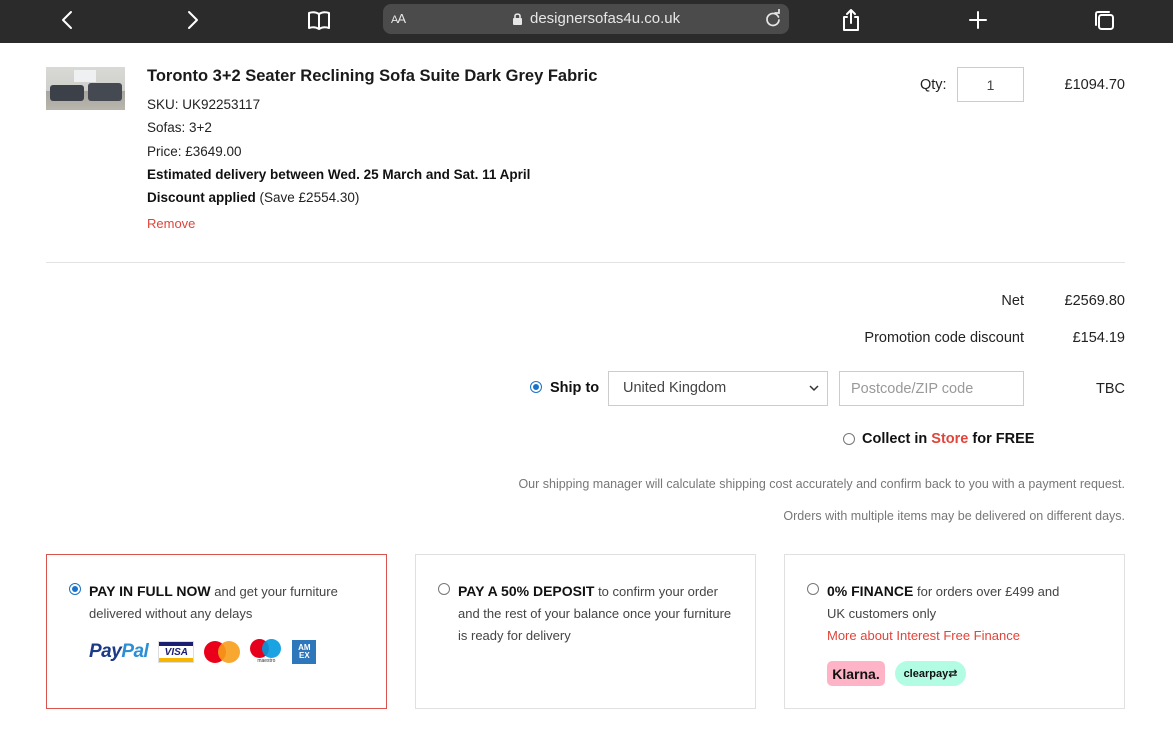  I want to click on back-button, so click(67, 20).